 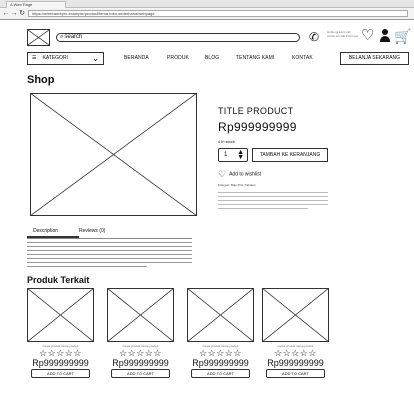 I want to click on stock-status: 4 in stock, so click(x=226, y=141).